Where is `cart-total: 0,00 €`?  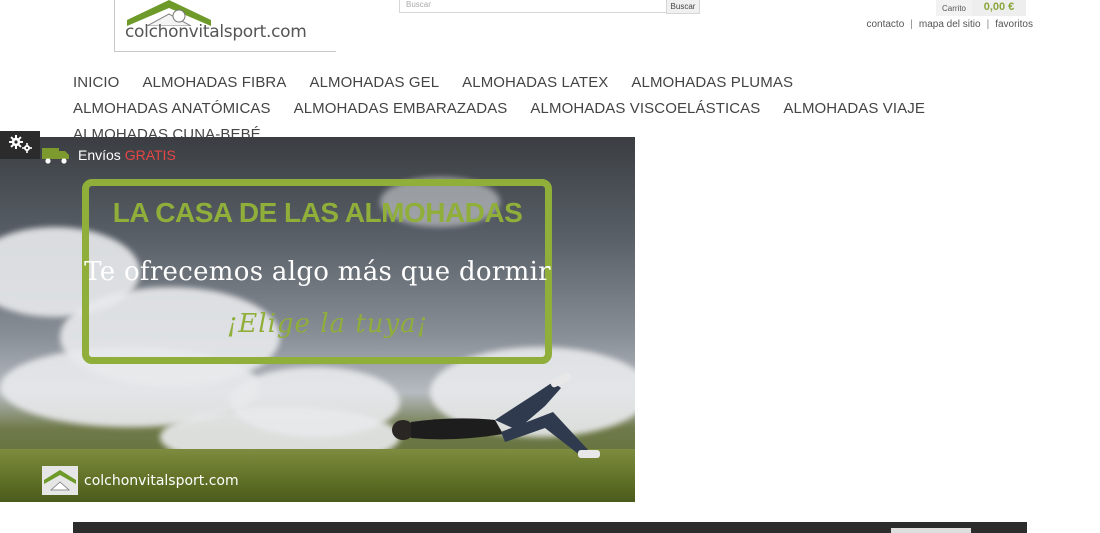 cart-total: 0,00 € is located at coordinates (999, 8).